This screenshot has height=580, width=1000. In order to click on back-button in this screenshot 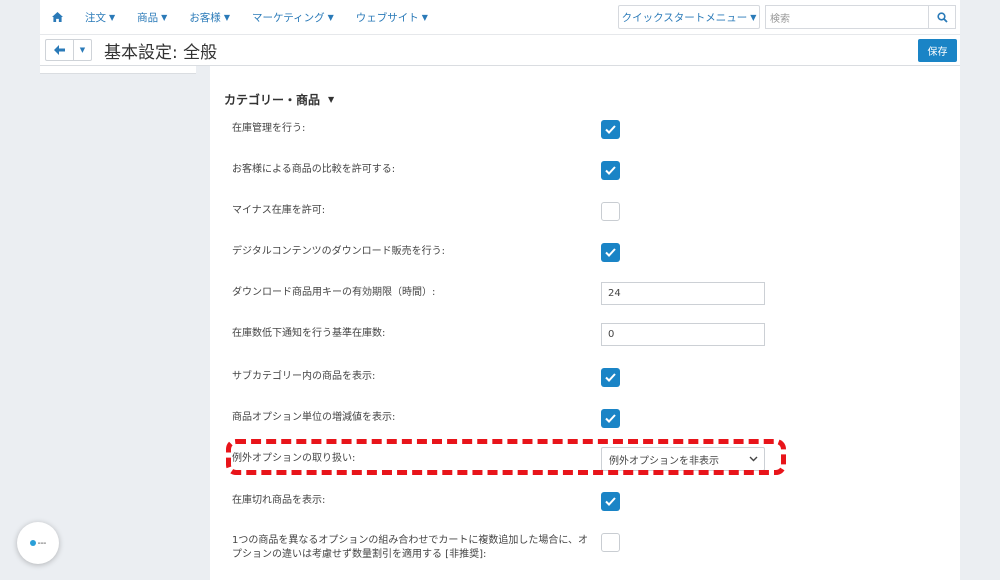, I will do `click(59, 50)`.